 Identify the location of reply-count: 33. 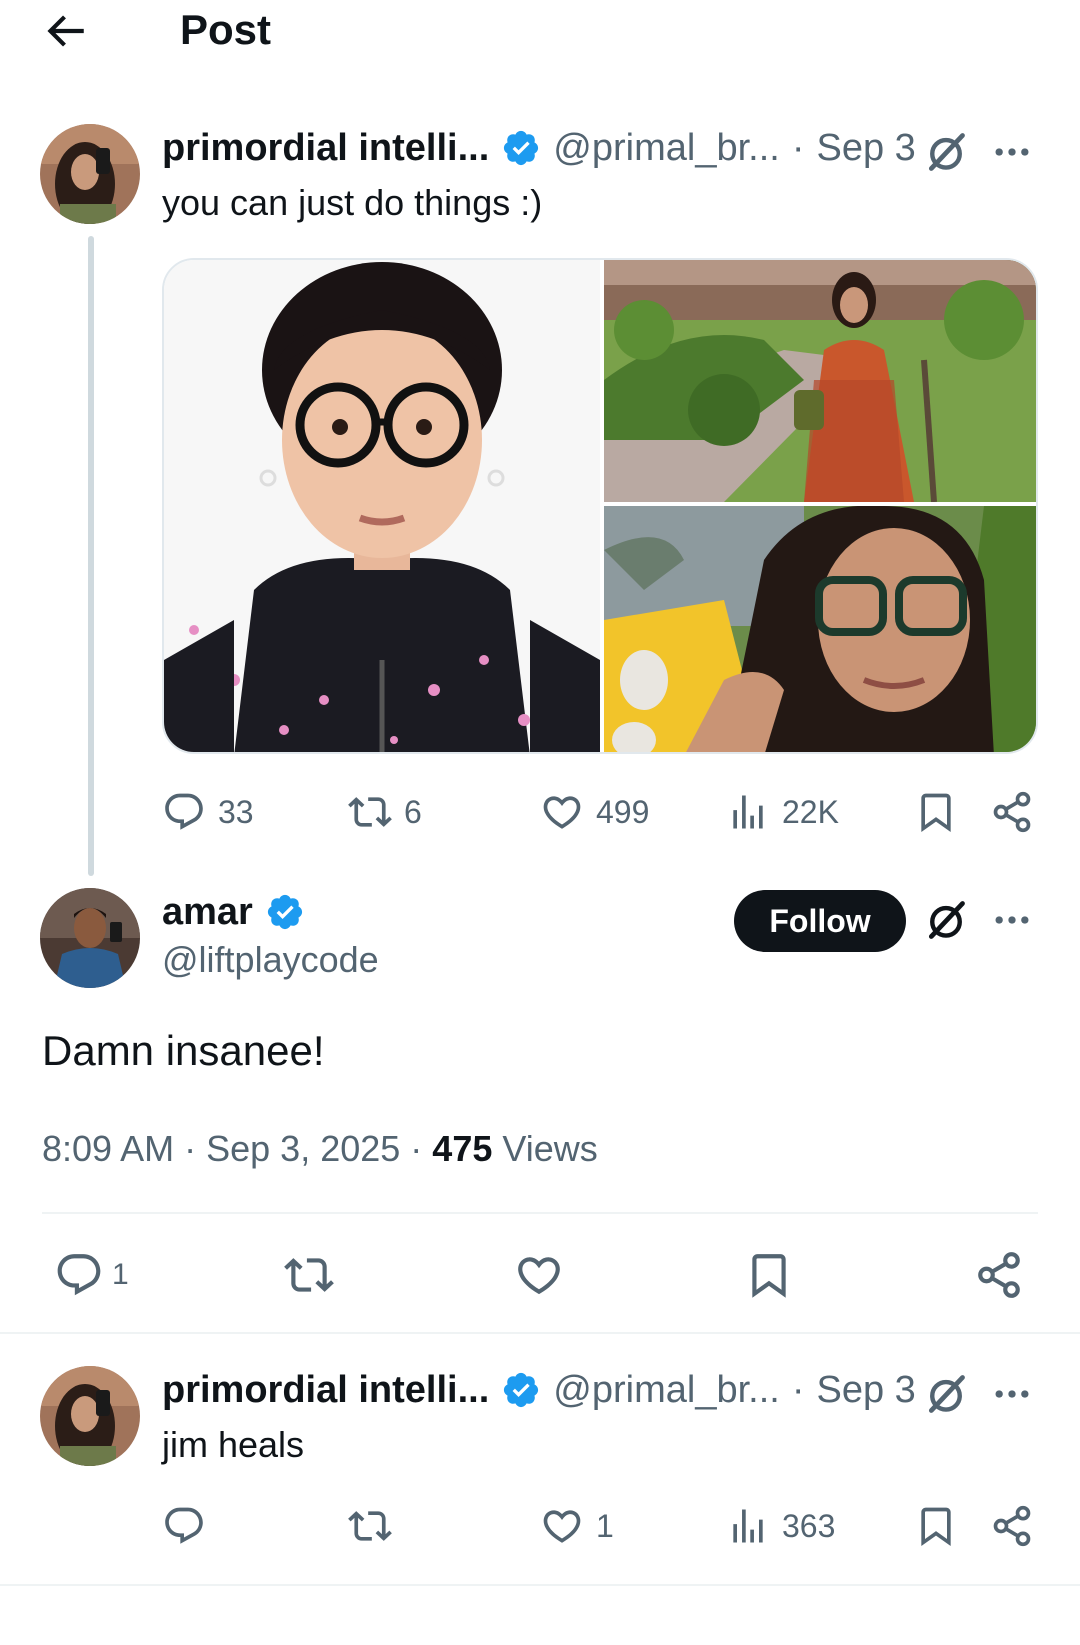
(236, 811).